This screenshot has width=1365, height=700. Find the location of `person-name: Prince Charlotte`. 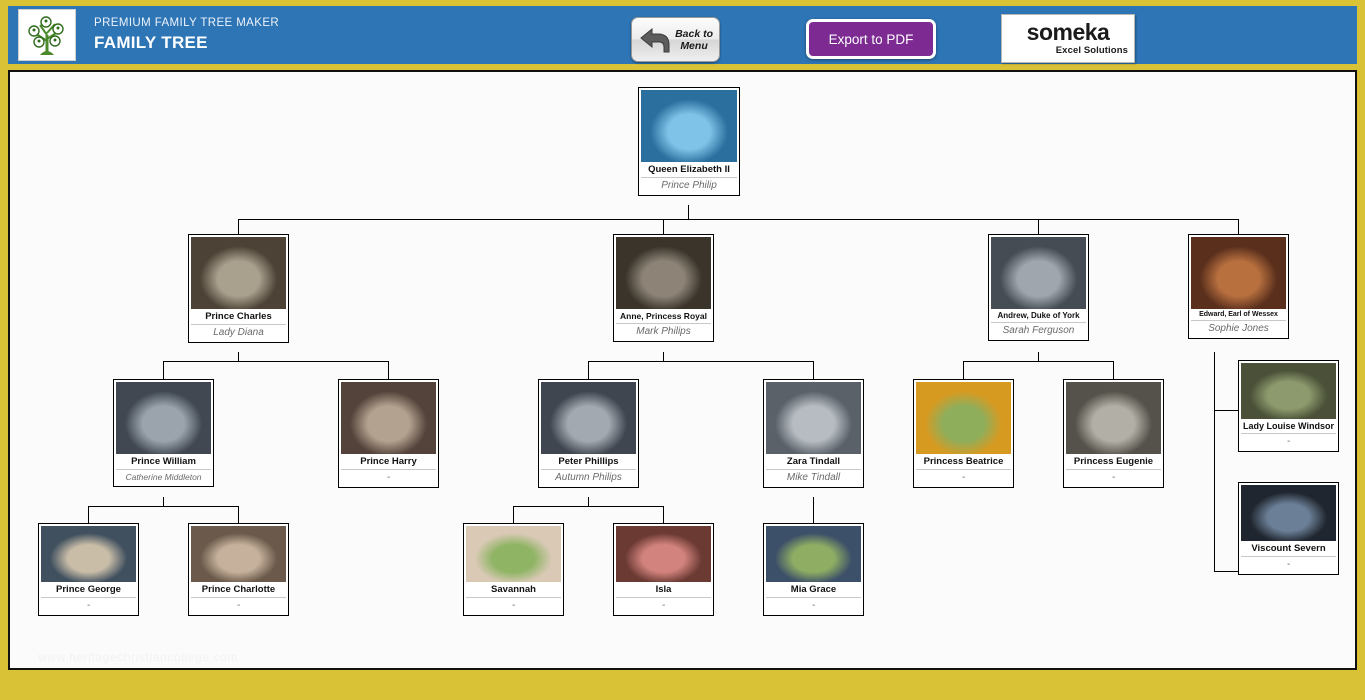

person-name: Prince Charlotte is located at coordinates (238, 589).